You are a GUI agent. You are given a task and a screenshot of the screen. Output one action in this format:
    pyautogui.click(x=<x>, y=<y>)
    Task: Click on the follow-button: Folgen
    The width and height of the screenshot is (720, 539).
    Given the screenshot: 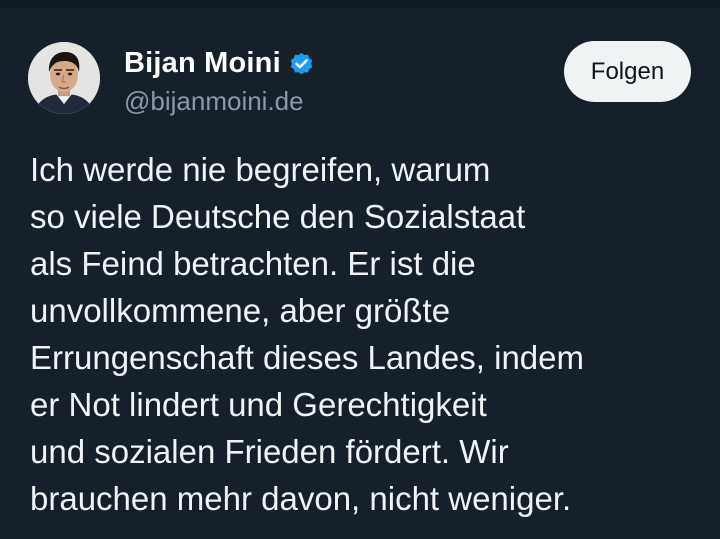 What is the action you would take?
    pyautogui.click(x=627, y=71)
    